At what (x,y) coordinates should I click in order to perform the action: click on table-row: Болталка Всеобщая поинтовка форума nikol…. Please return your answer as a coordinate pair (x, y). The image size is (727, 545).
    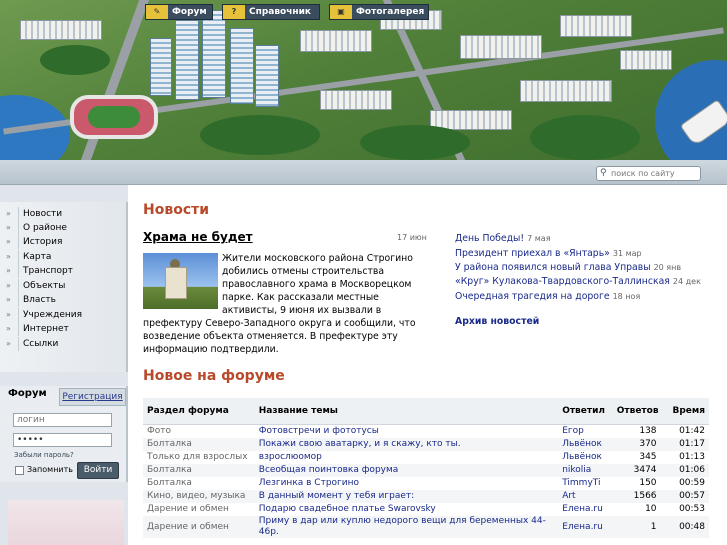
    Looking at the image, I should click on (426, 470).